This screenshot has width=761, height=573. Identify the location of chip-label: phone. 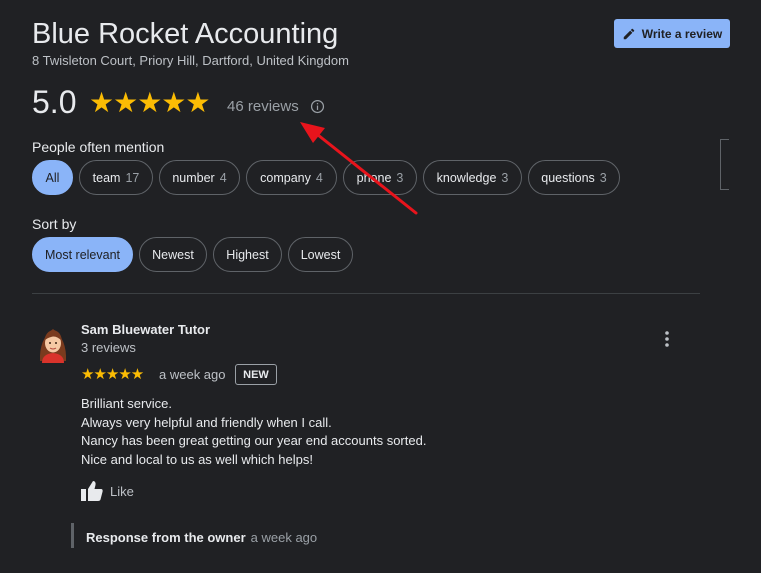
(374, 177).